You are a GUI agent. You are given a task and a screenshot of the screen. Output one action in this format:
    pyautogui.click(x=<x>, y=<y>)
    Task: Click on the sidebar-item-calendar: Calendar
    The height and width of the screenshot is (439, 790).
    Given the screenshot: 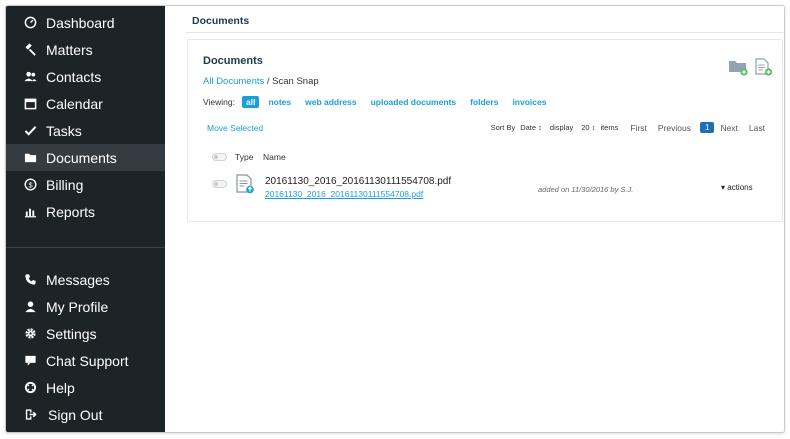 What is the action you would take?
    pyautogui.click(x=85, y=103)
    